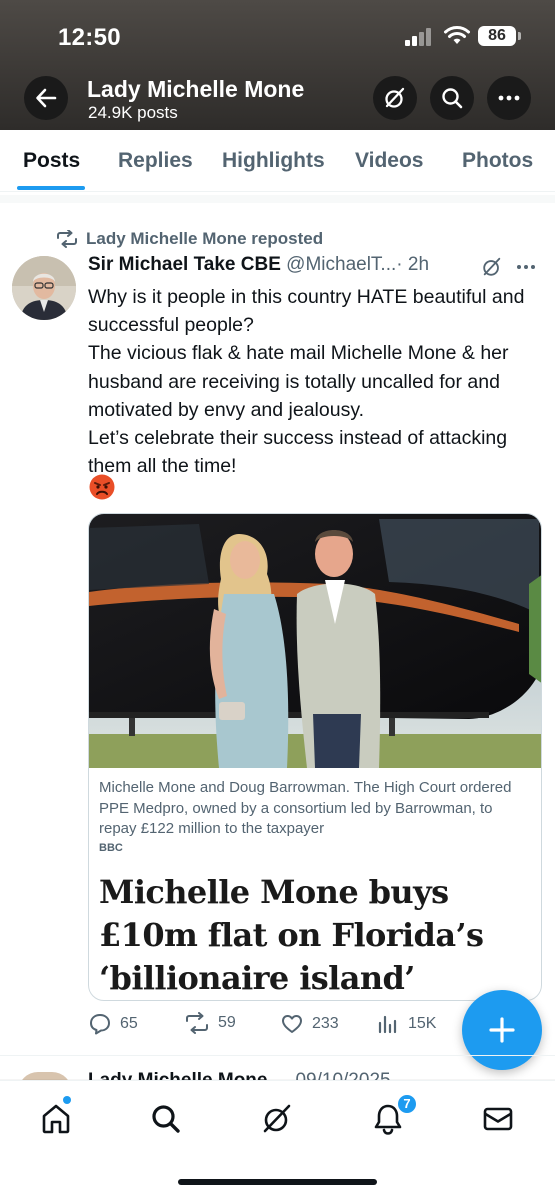  Describe the element at coordinates (196, 89) in the screenshot. I see `profile-title: Lady Michelle Mone` at that location.